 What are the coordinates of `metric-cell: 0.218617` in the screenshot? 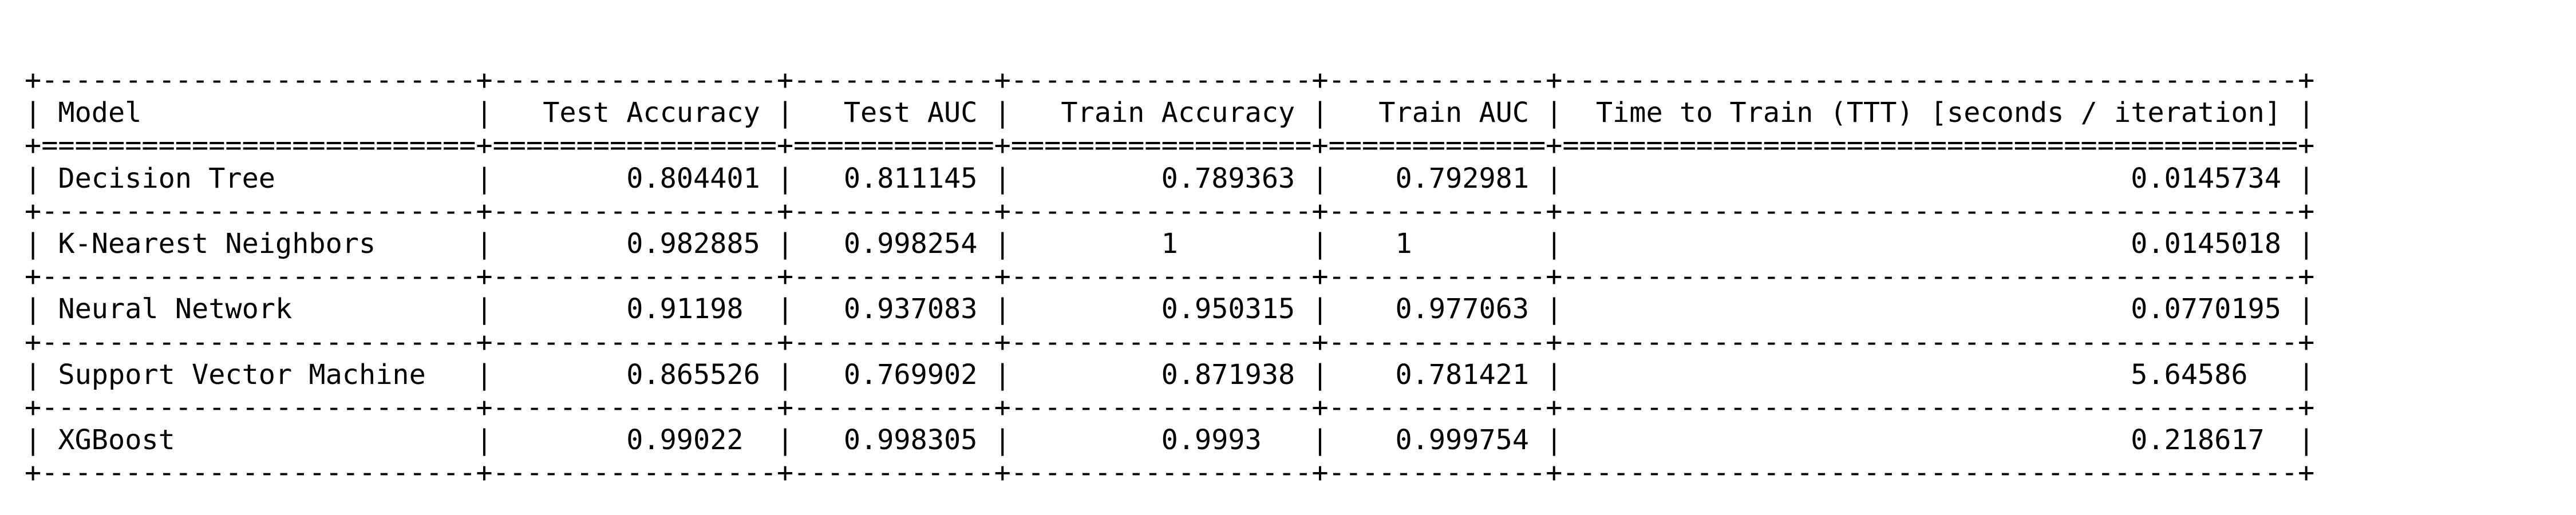 It's located at (1930, 440).